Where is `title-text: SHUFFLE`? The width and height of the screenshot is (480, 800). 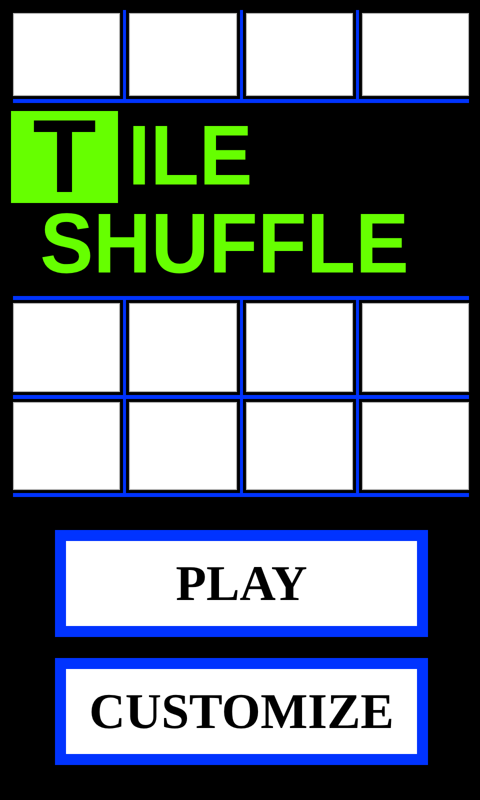
title-text: SHUFFLE is located at coordinates (224, 244).